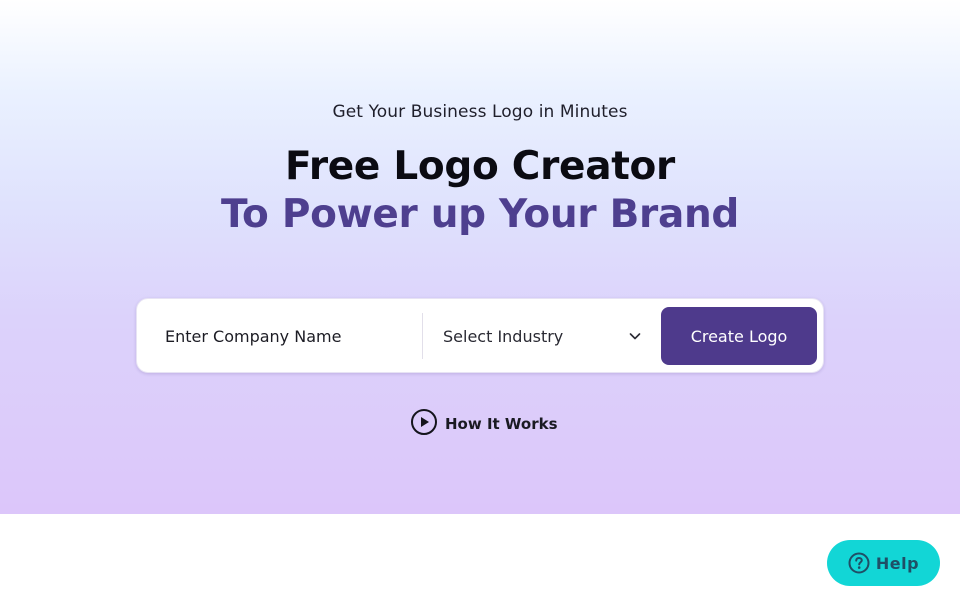 This screenshot has height=600, width=960. What do you see at coordinates (739, 336) in the screenshot?
I see `create-logo-button: Create Logo` at bounding box center [739, 336].